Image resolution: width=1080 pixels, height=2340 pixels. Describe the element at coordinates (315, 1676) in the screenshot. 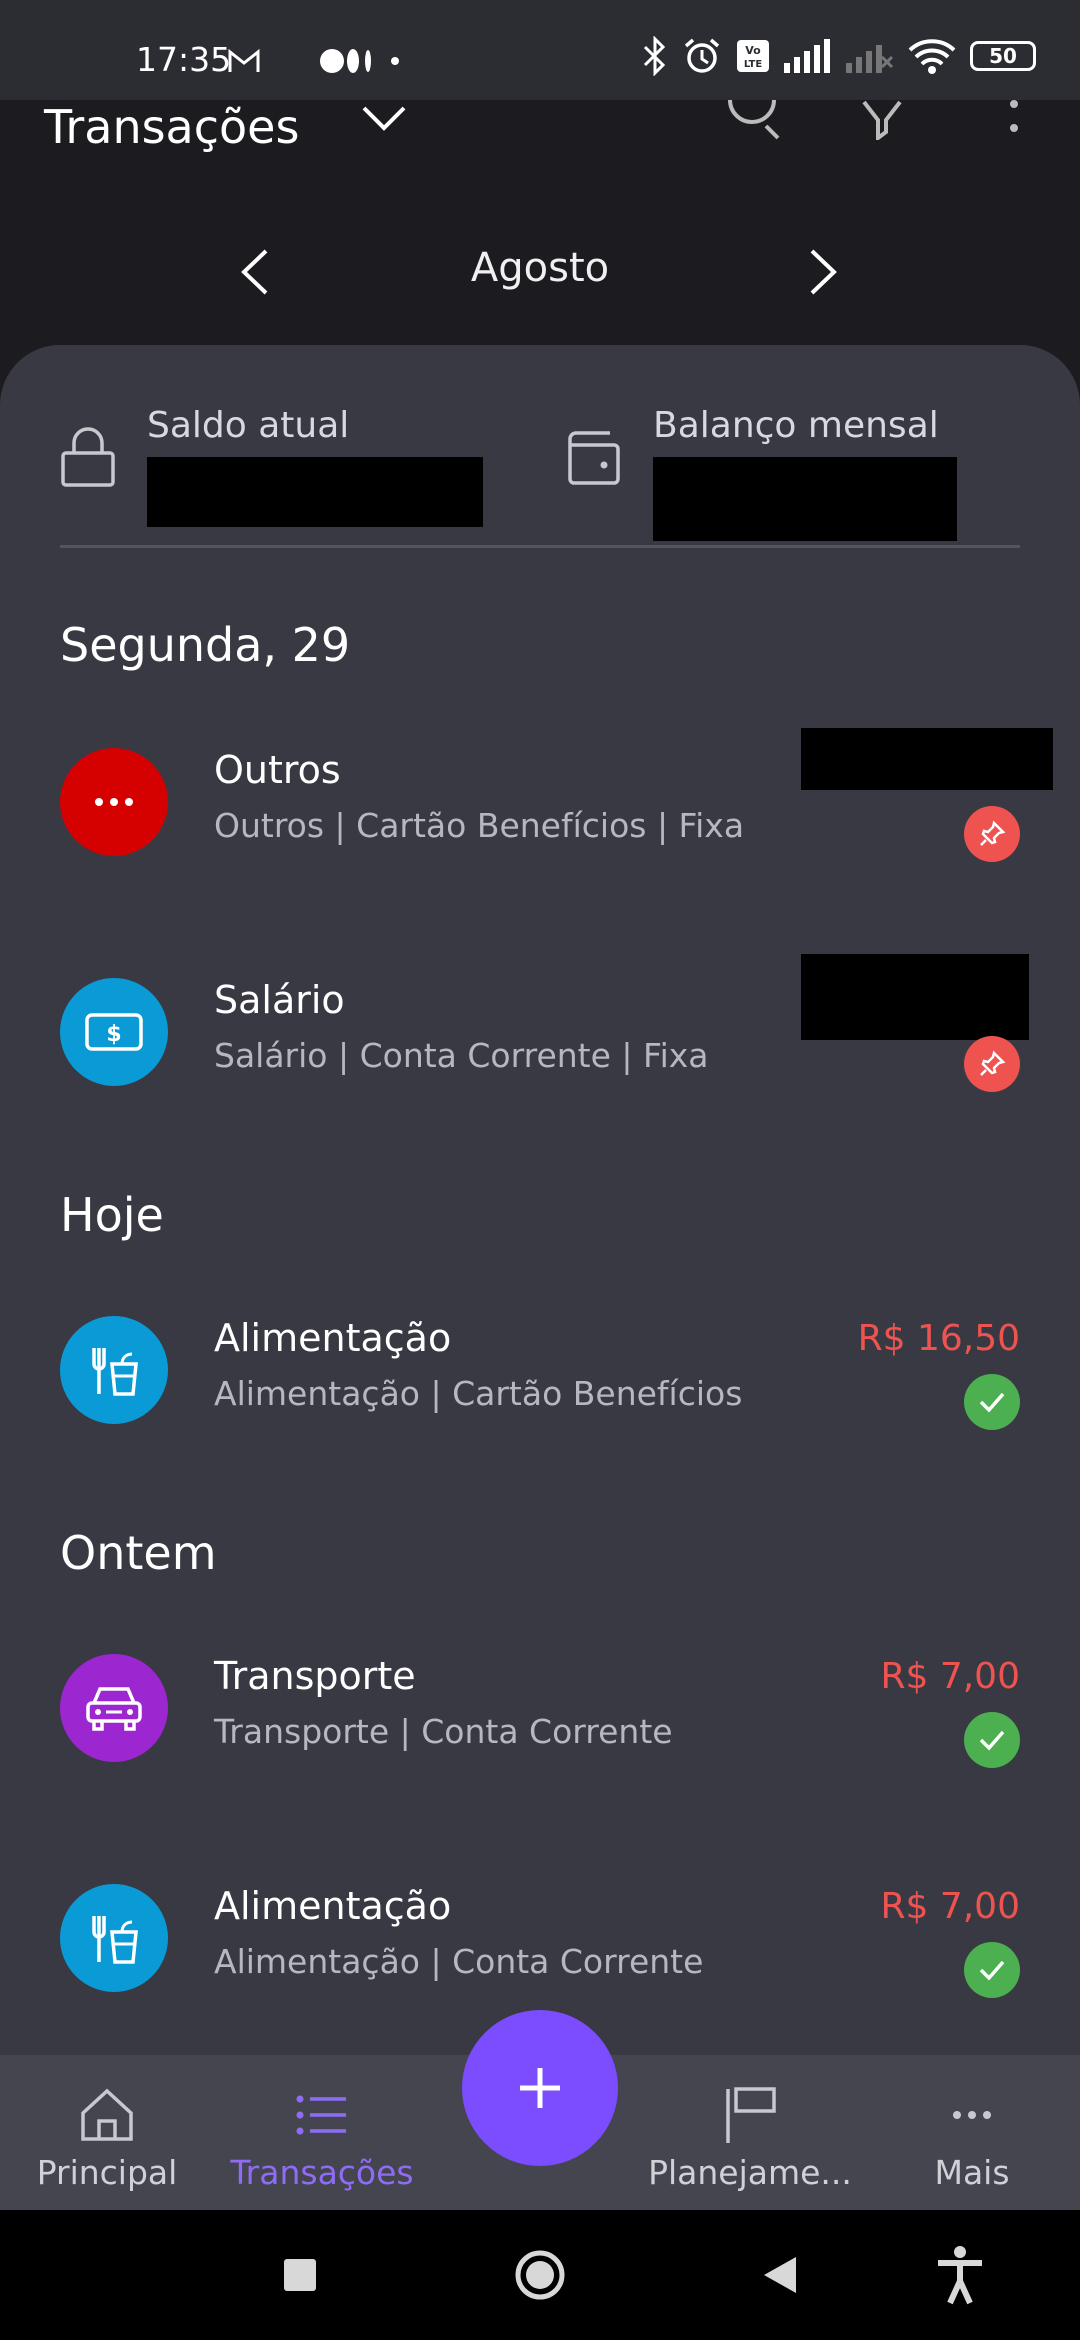

I see `transaction-name: Transporte` at that location.